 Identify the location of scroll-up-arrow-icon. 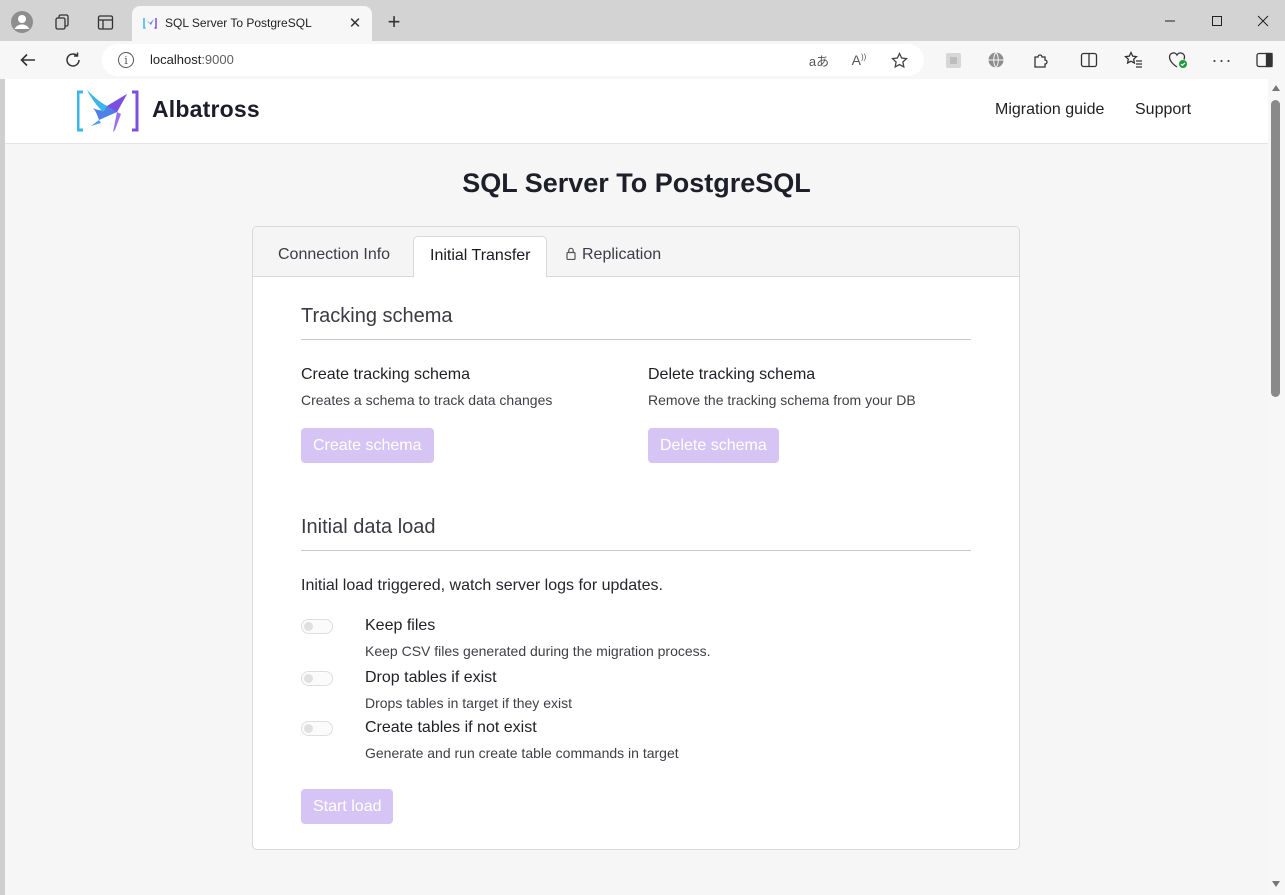
(1276, 88).